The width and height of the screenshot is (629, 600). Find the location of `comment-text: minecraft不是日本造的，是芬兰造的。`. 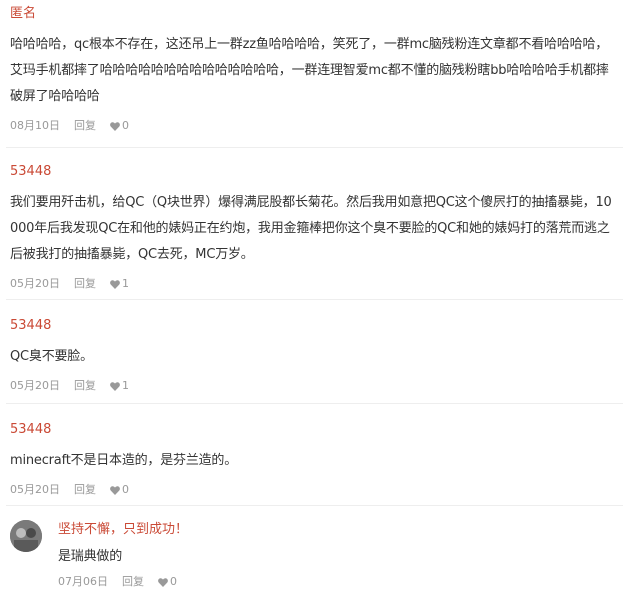

comment-text: minecraft不是日本造的，是芬兰造的。 is located at coordinates (124, 460).